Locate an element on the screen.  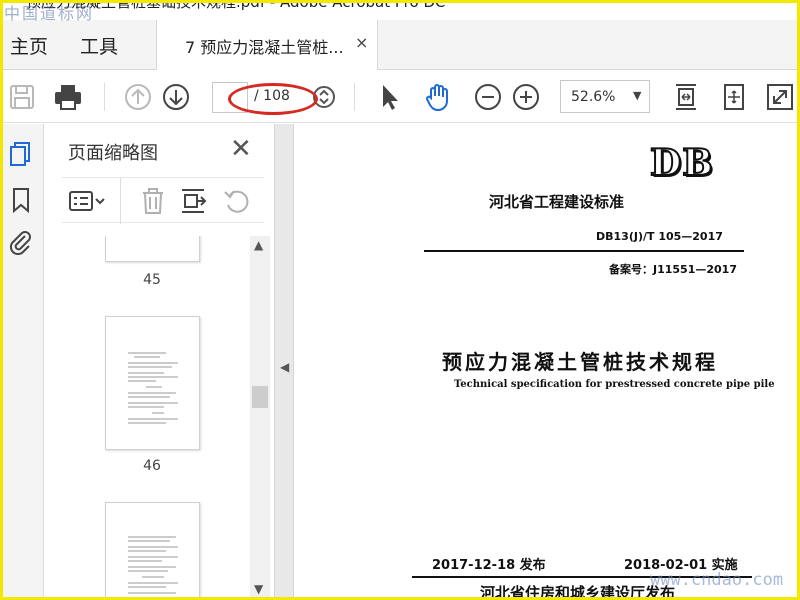
delete-page-icon is located at coordinates (153, 201).